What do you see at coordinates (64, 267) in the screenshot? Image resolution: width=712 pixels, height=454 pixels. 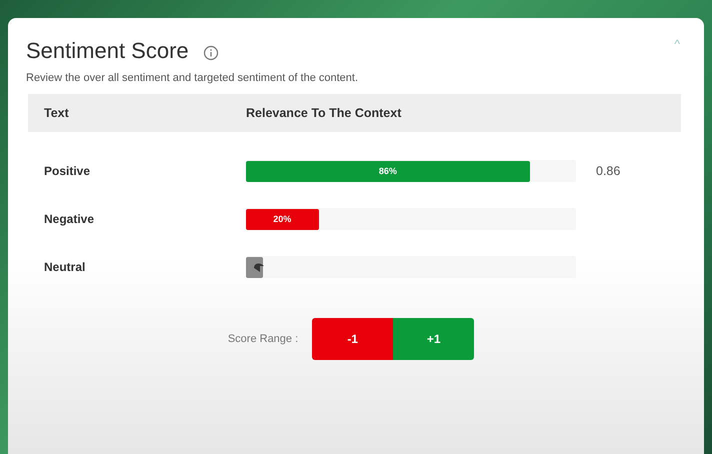 I see `sentiment-label: Neutral` at bounding box center [64, 267].